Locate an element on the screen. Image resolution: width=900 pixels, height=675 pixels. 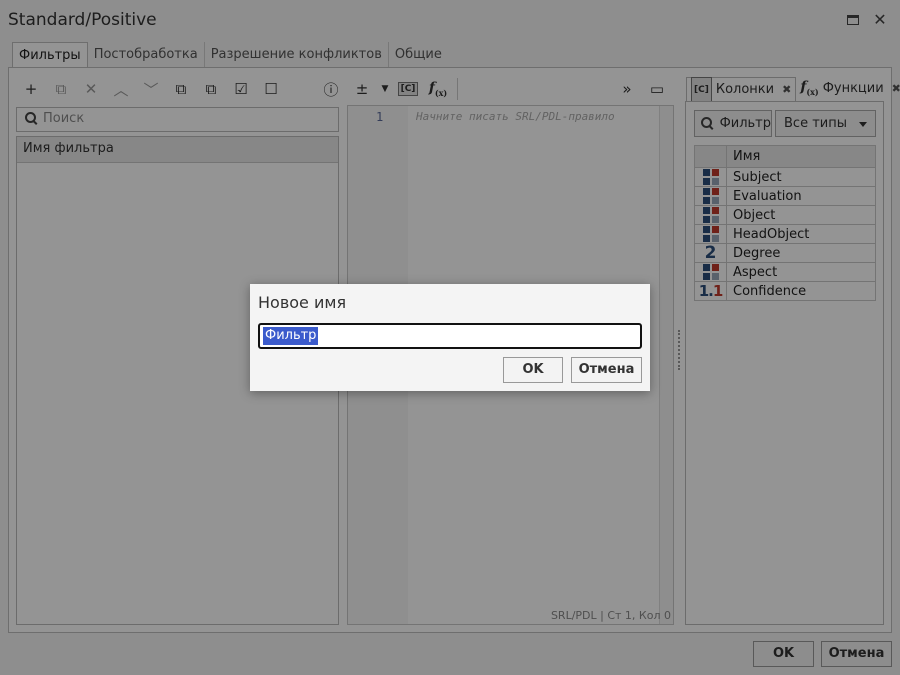
dialog-cancel-button: Отмена is located at coordinates (606, 370).